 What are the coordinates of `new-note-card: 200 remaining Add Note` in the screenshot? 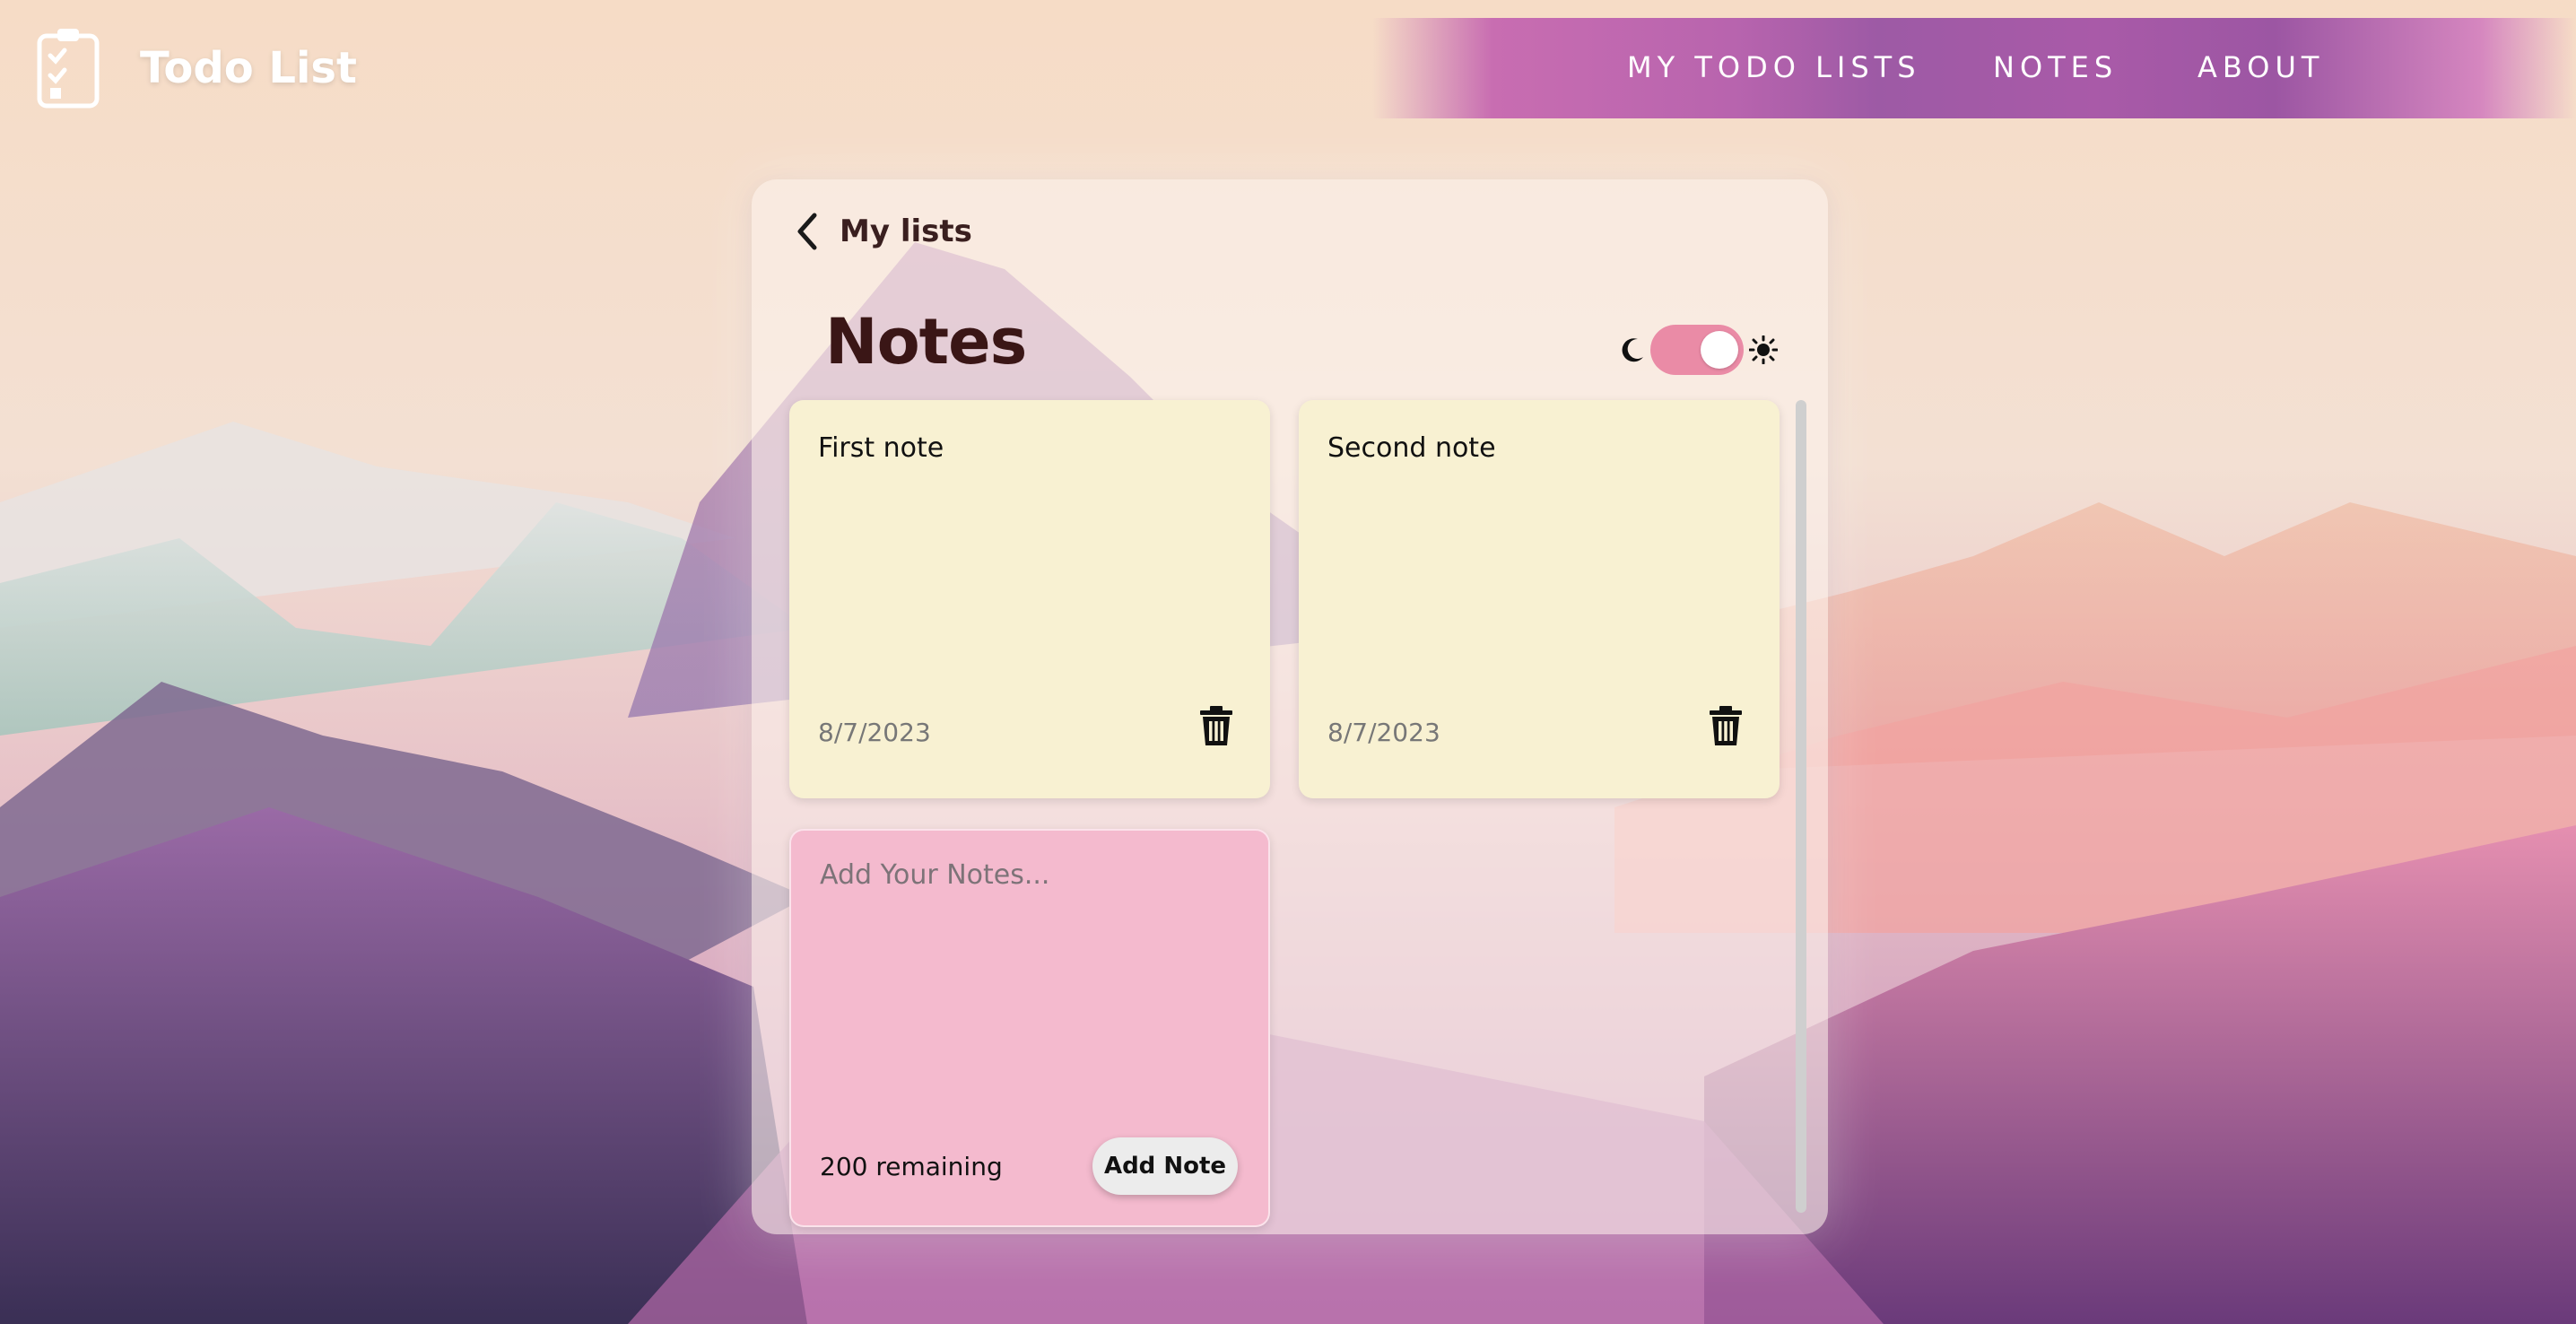 It's located at (1029, 1028).